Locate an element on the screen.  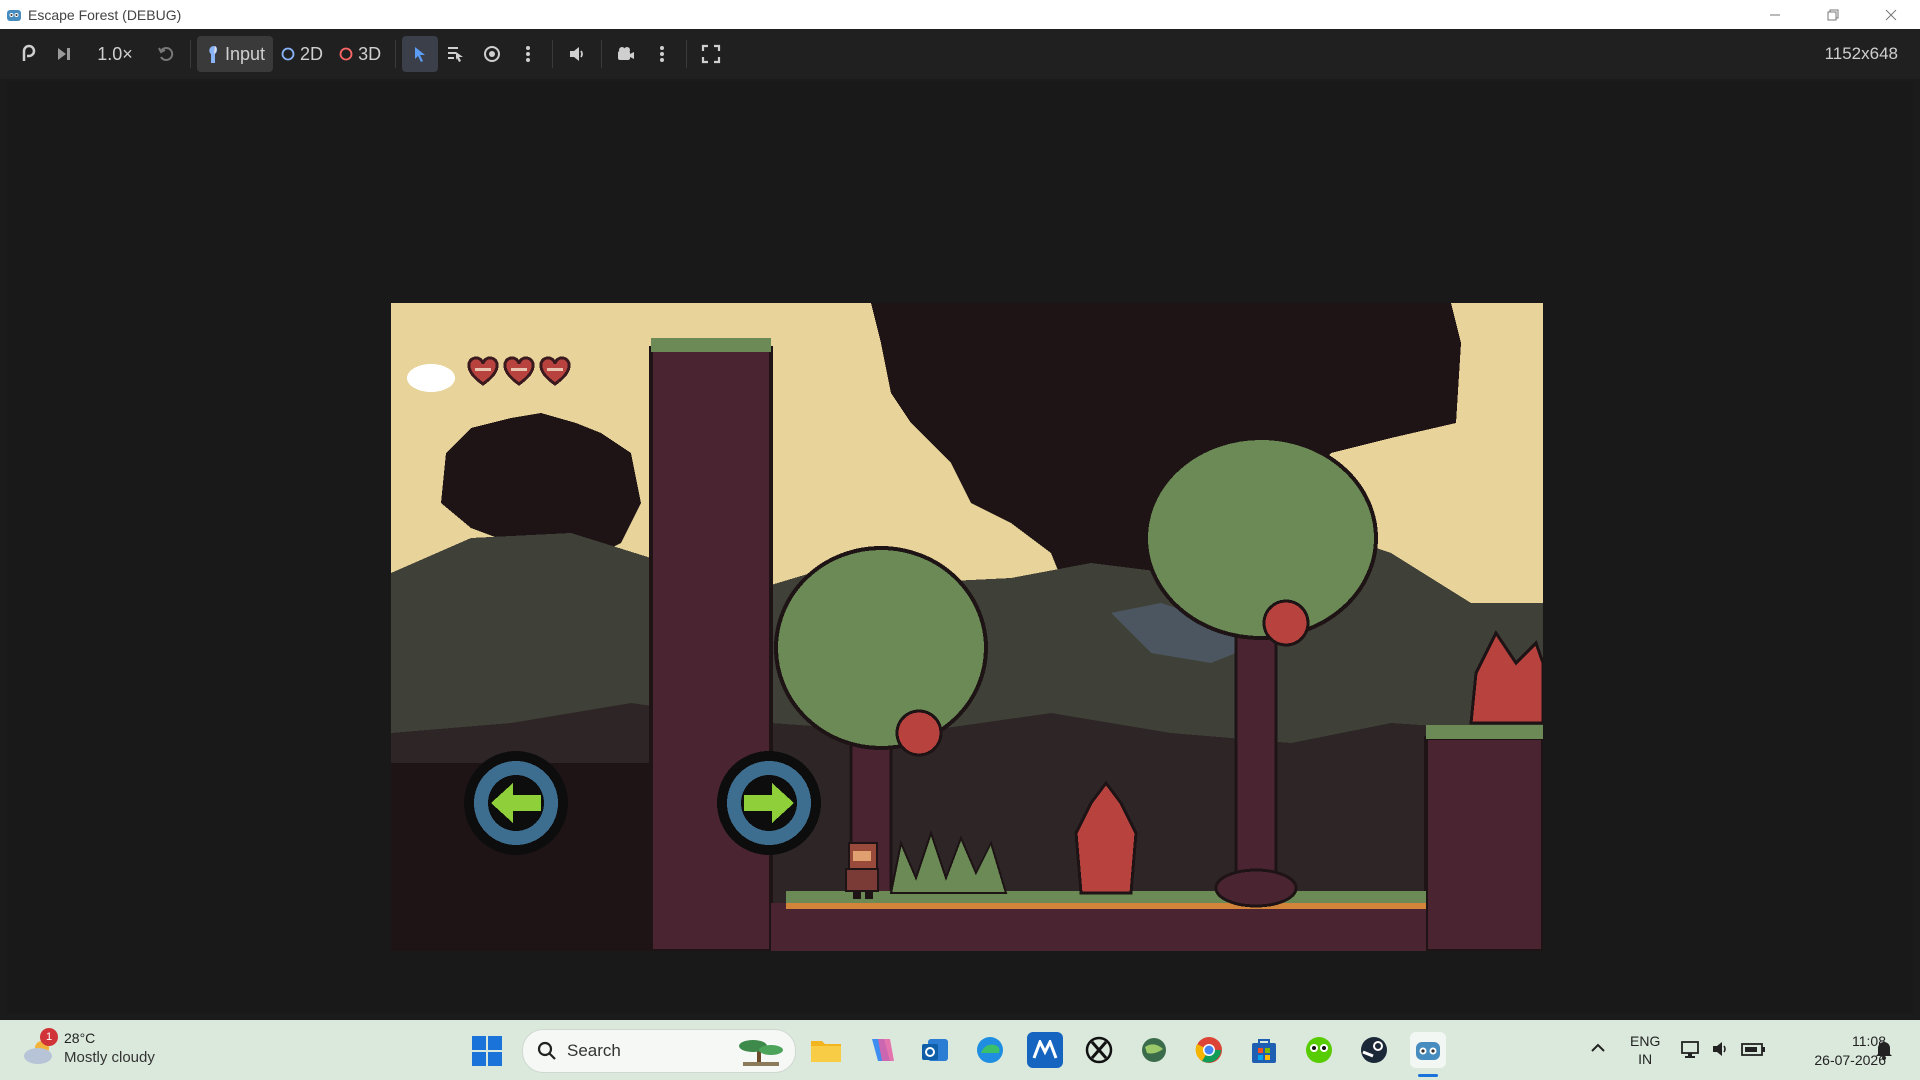
list-select-button is located at coordinates (456, 54).